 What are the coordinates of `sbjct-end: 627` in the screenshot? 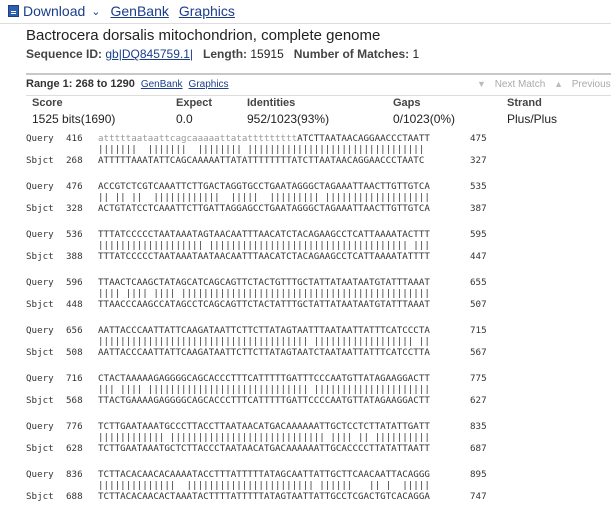 It's located at (478, 400).